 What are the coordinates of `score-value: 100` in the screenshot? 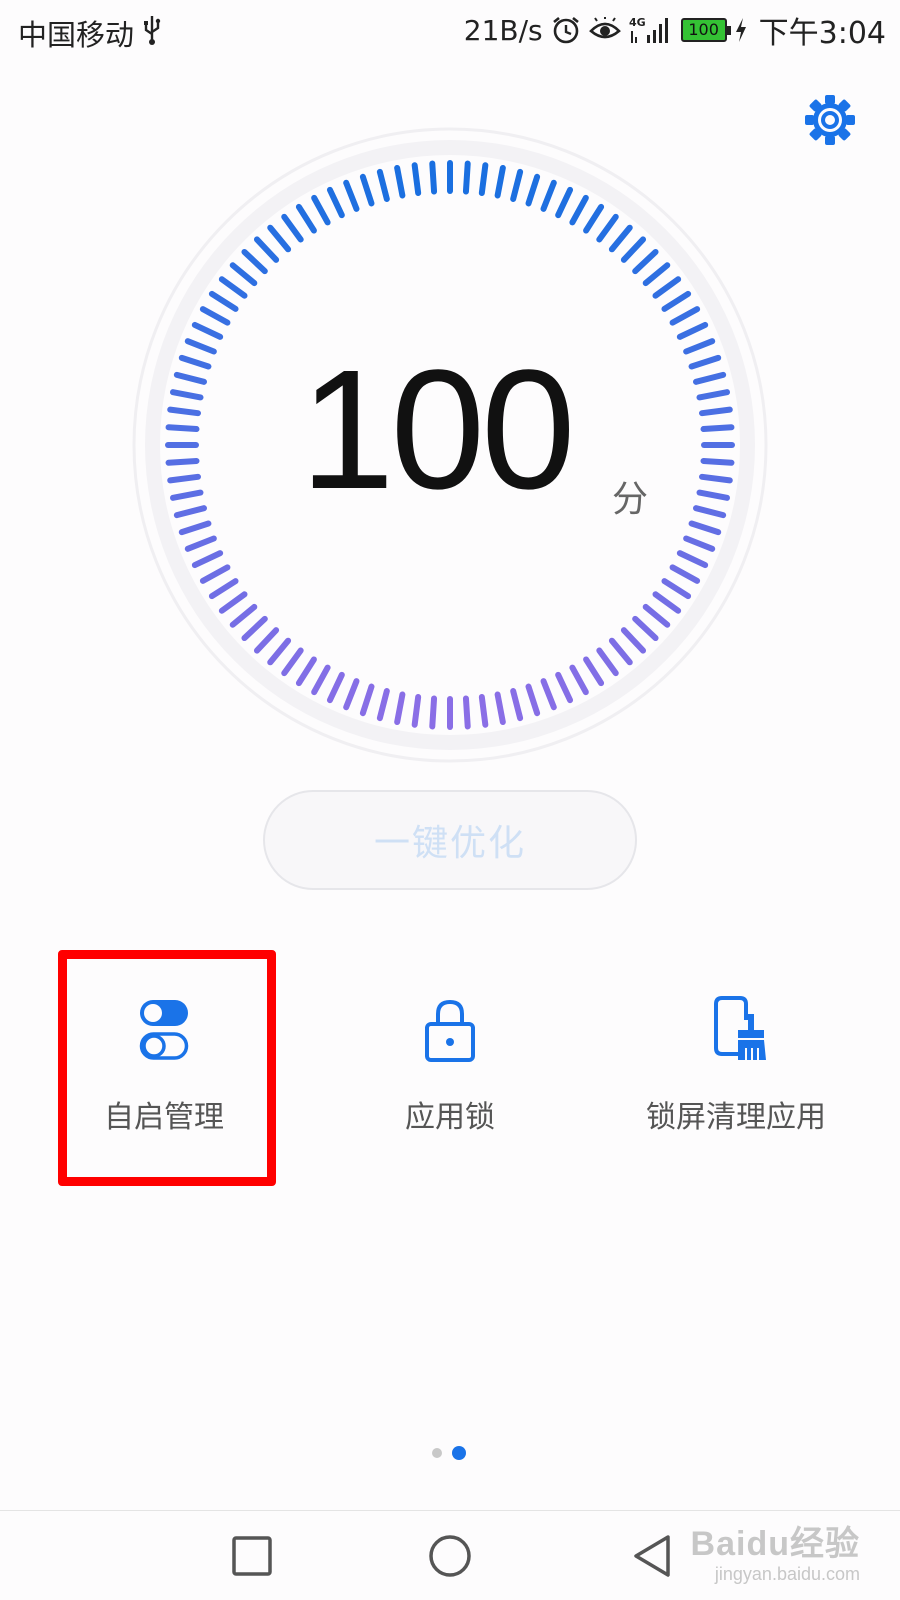 It's located at (438, 430).